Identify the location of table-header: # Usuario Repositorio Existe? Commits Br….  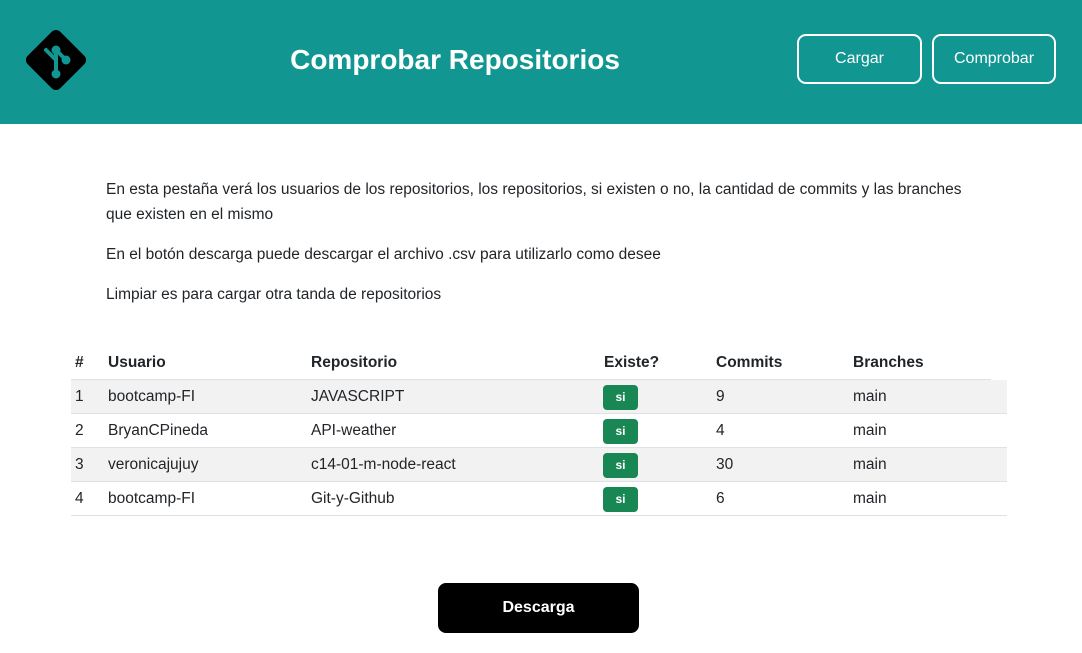
(539, 363).